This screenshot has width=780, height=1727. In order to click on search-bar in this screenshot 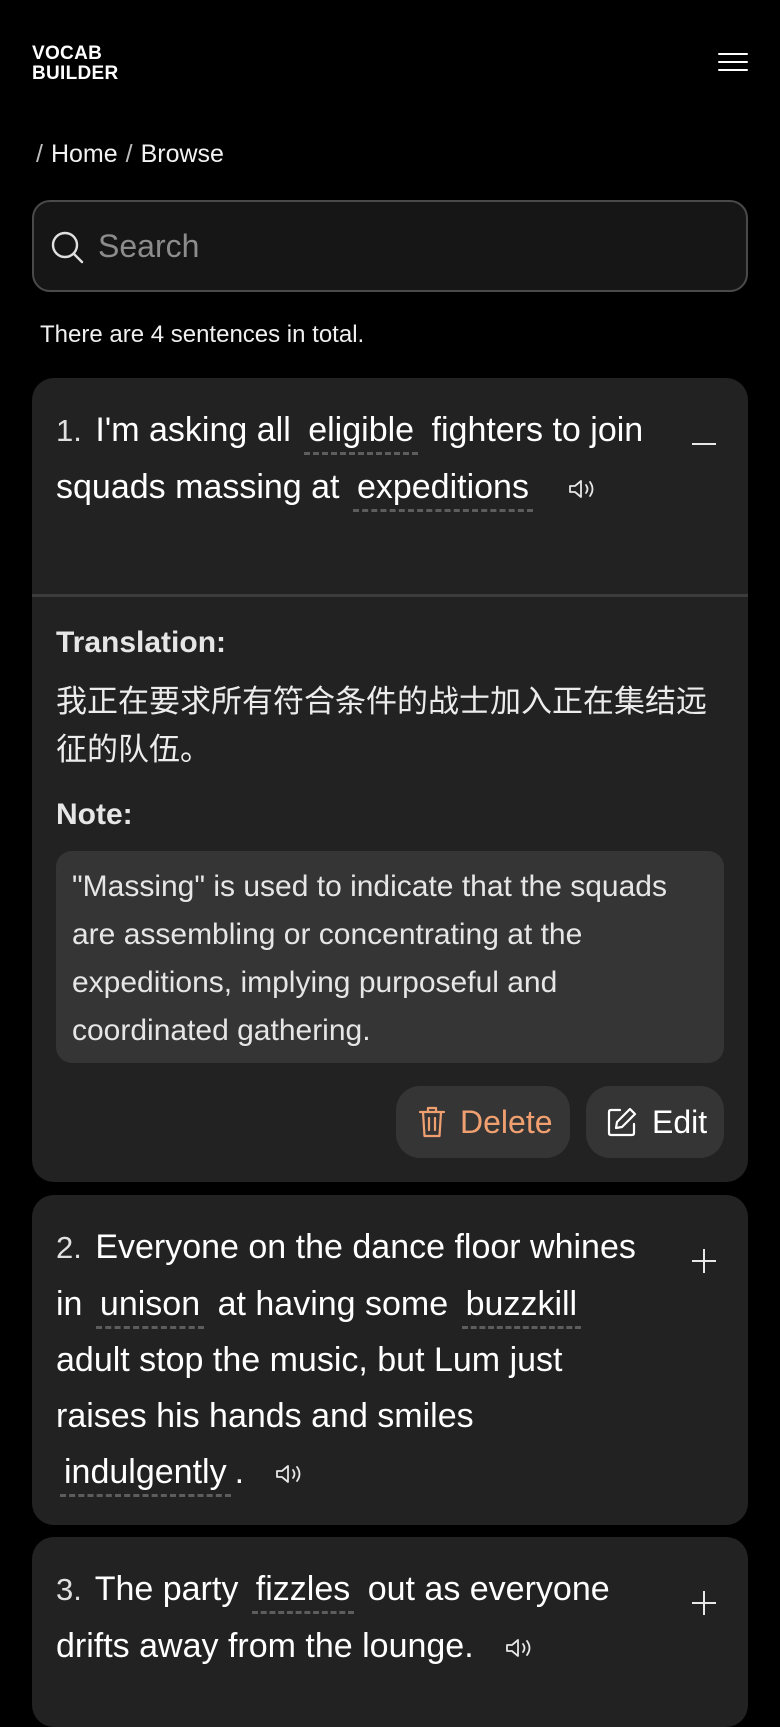, I will do `click(390, 246)`.